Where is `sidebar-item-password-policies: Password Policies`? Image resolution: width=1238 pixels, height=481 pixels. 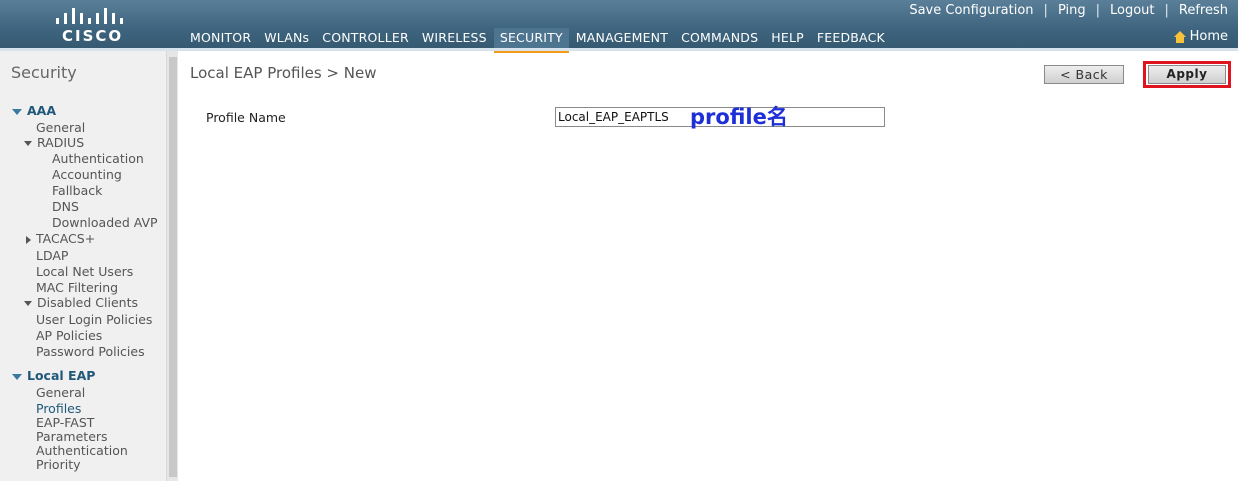 sidebar-item-password-policies: Password Policies is located at coordinates (90, 351).